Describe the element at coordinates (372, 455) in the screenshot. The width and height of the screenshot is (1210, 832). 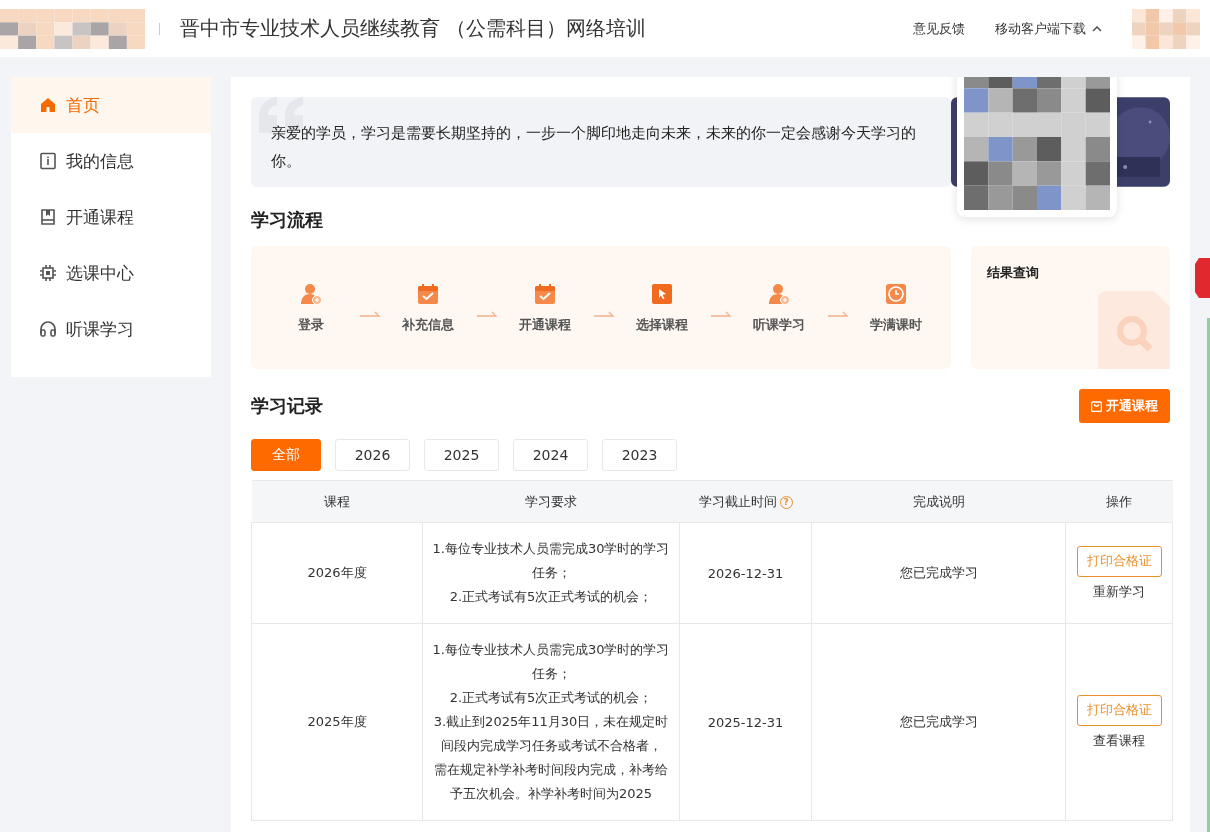
I see `year-tab: 2026` at that location.